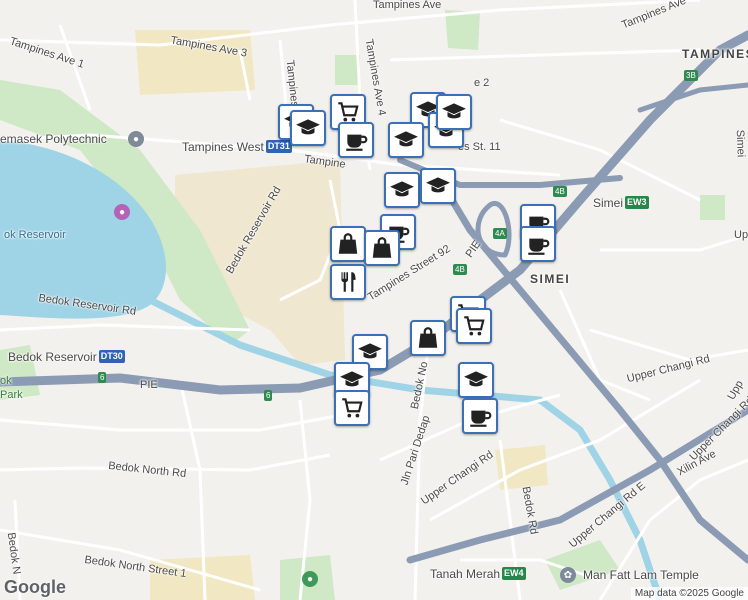  I want to click on map-marker-food, so click(348, 282).